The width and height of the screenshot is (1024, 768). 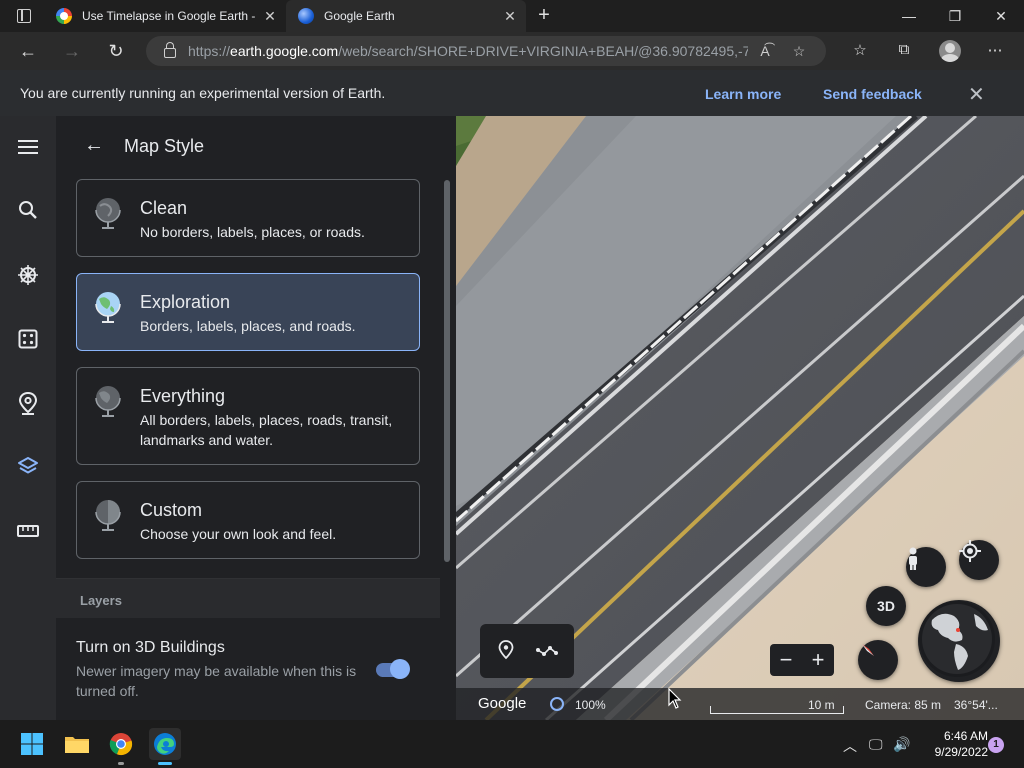 I want to click on style-description: No borders, labels, places, or roads., so click(x=252, y=232).